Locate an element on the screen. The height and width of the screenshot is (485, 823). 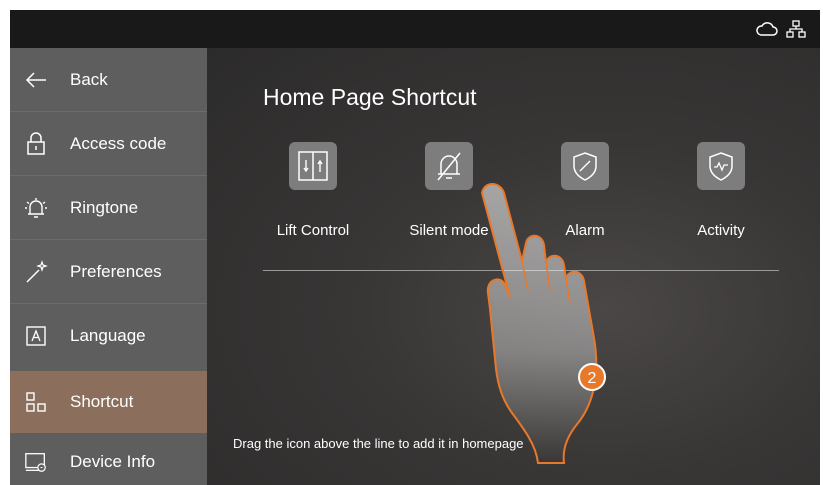
sidebar-item-label: Language is located at coordinates (108, 335).